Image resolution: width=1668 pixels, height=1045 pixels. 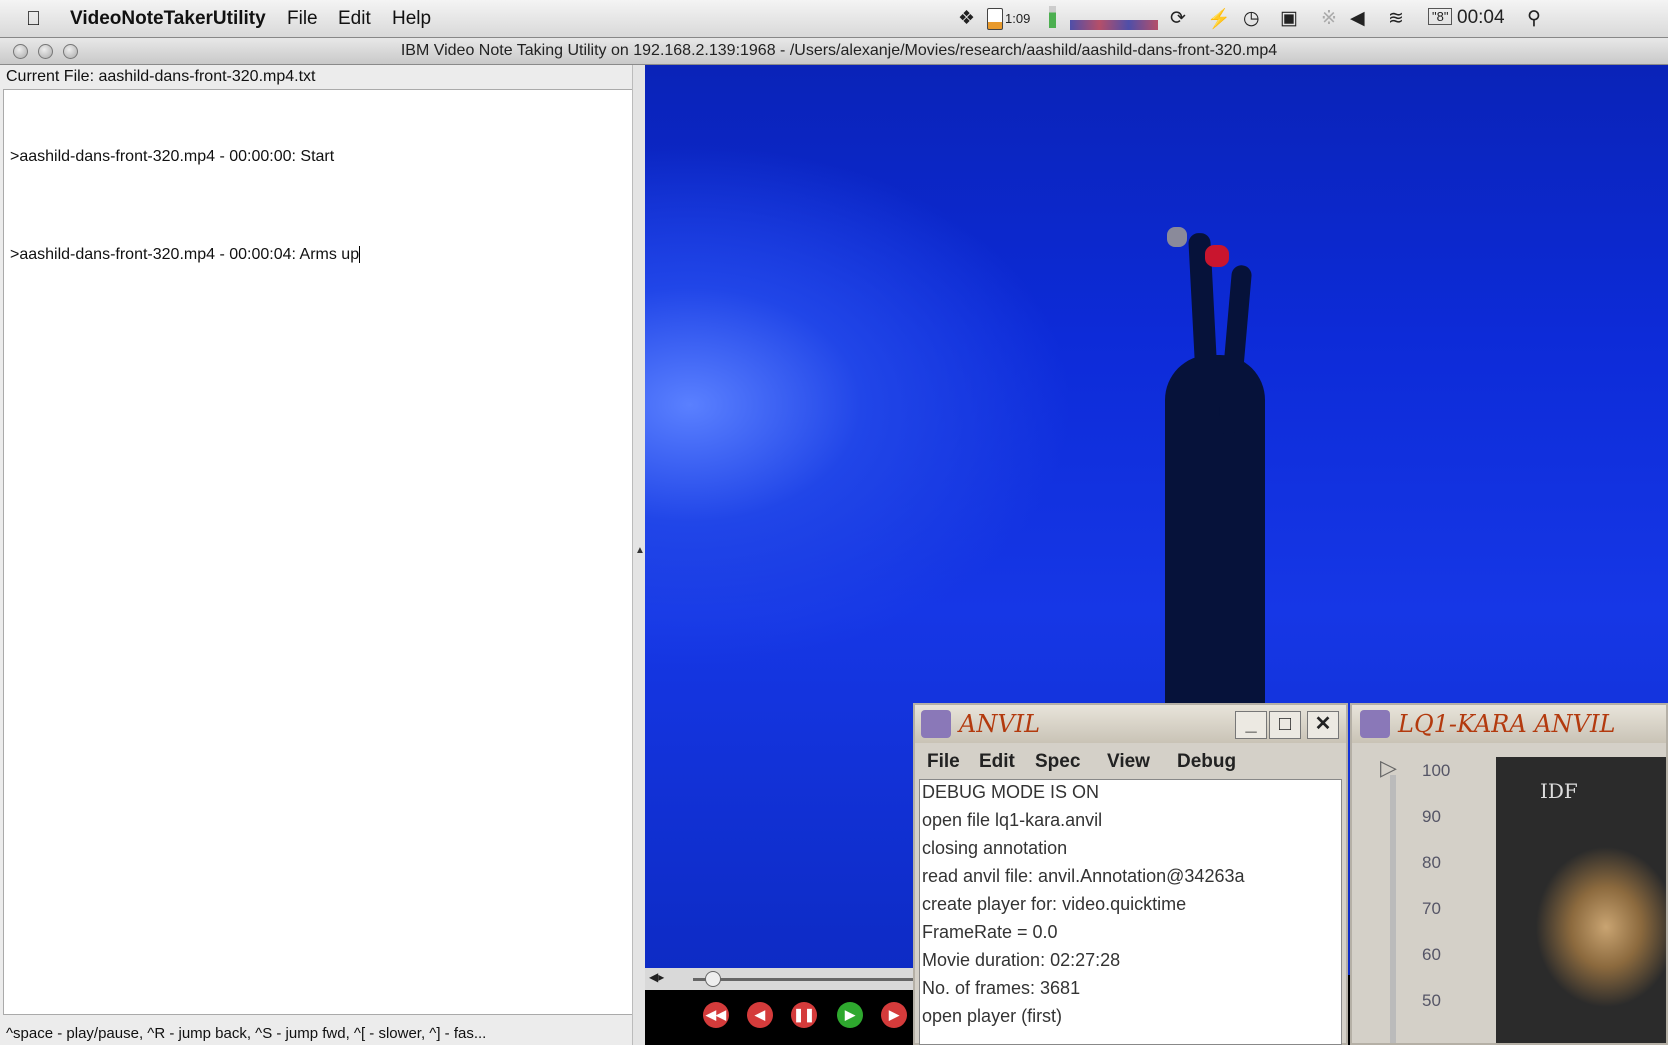 I want to click on bluetooth-icon: ※, so click(x=1329, y=18).